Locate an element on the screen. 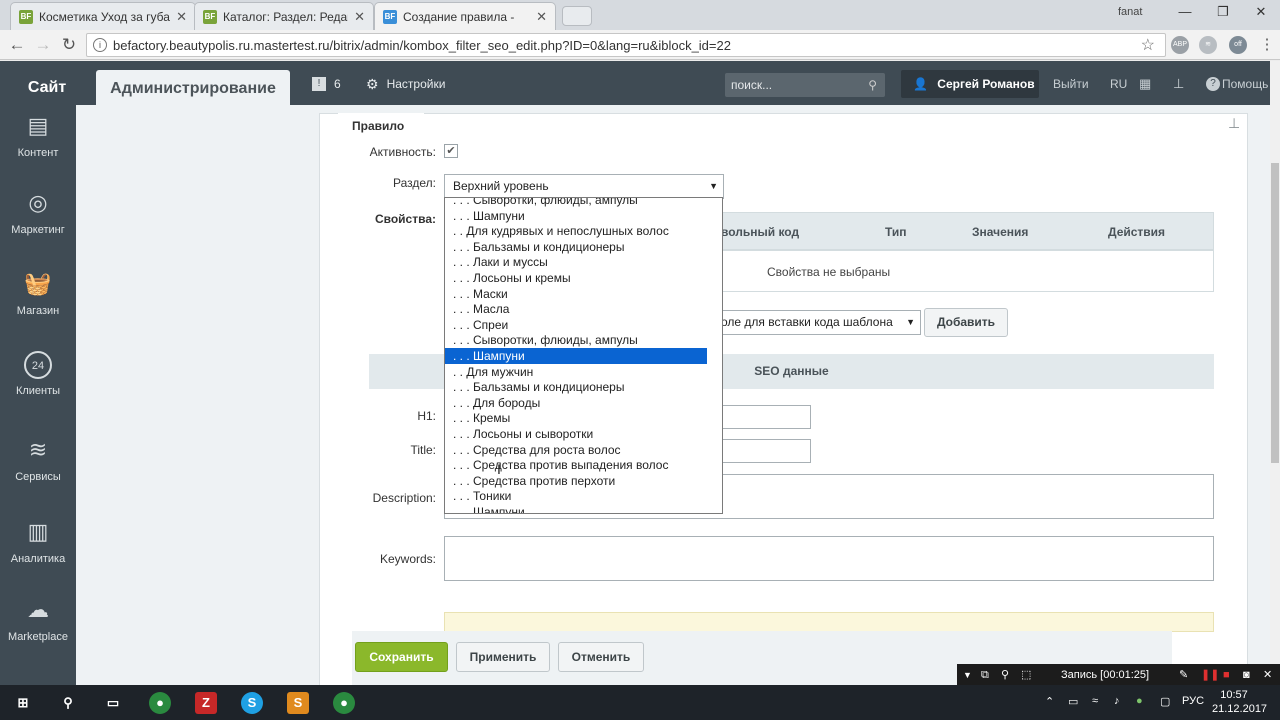 Image resolution: width=1280 pixels, height=720 pixels. bookmark-star-icon: ☆ is located at coordinates (1148, 45).